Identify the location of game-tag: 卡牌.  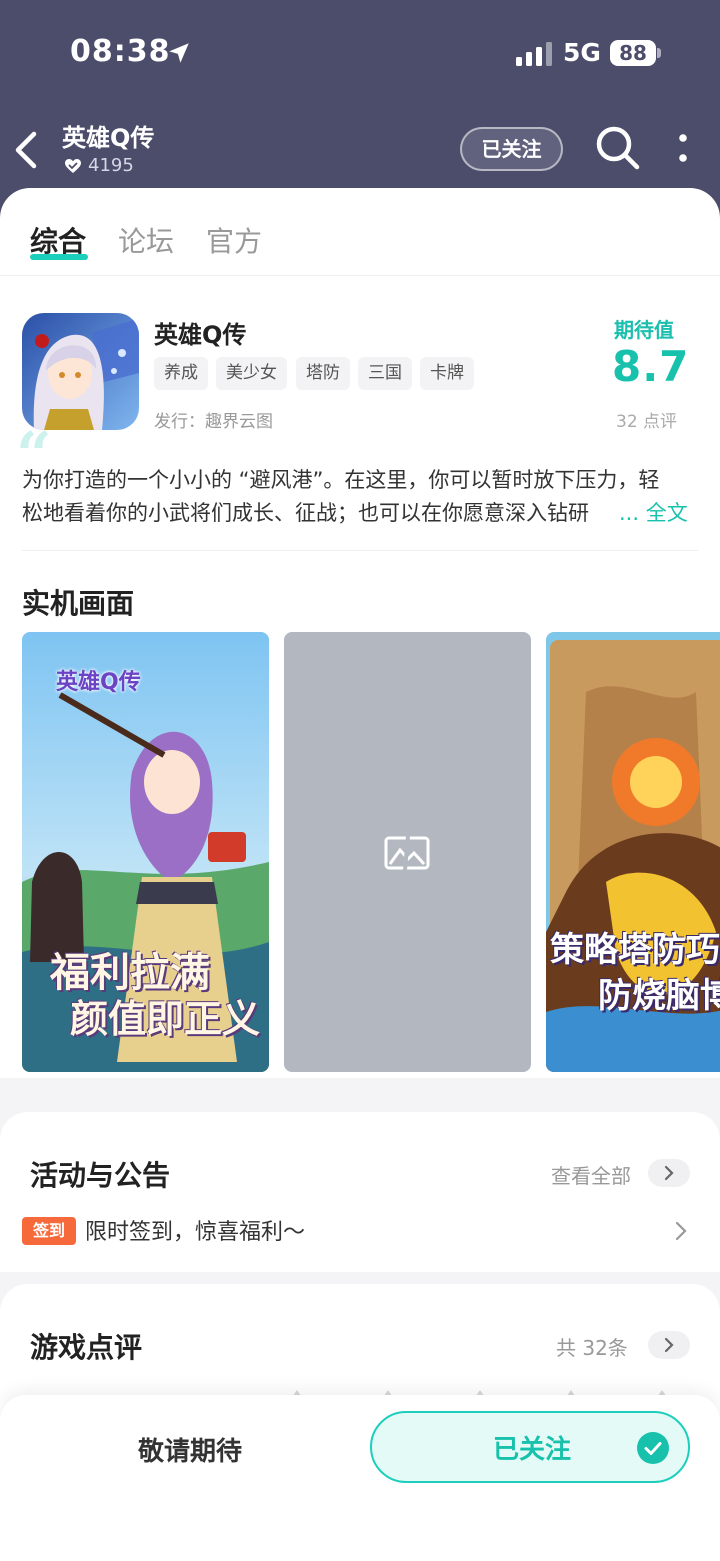
(447, 373).